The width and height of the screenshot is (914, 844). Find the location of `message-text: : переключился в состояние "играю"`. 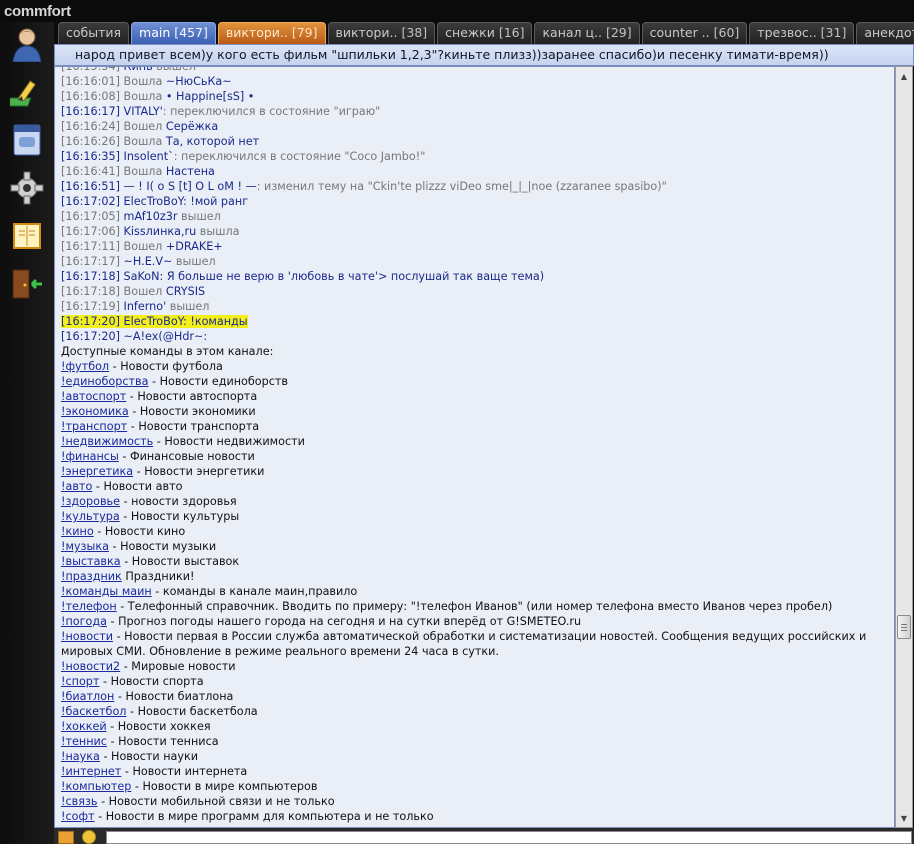

message-text: : переключился в состояние "играю" is located at coordinates (271, 111).